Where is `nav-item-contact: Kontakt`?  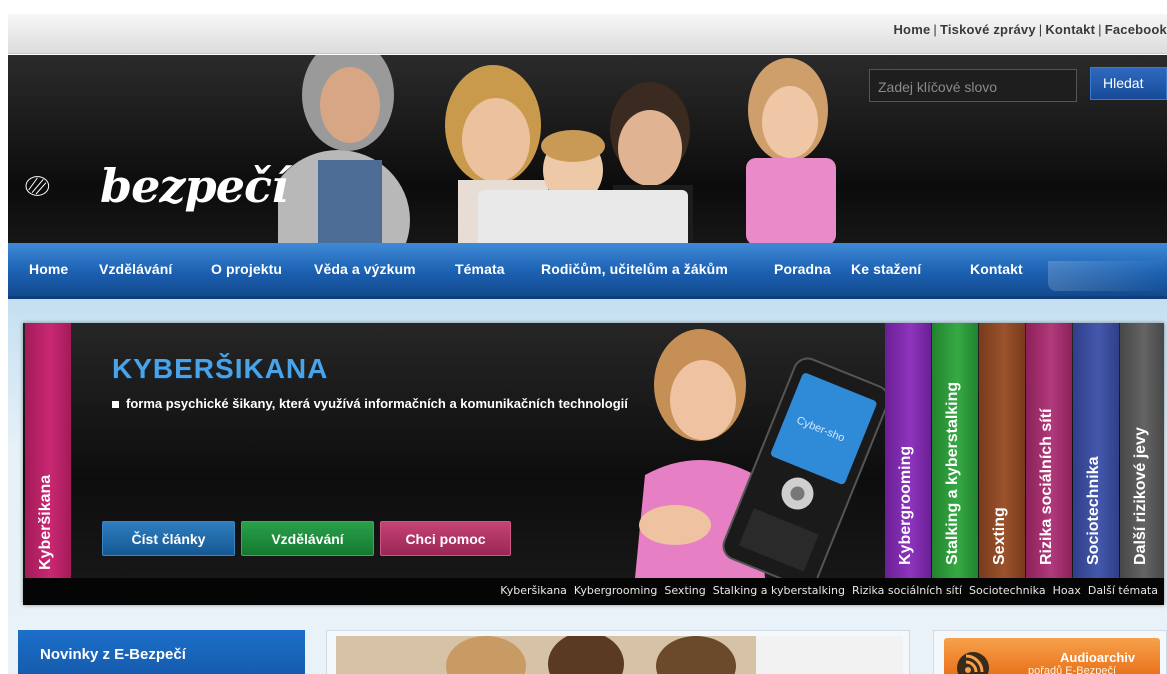
nav-item-contact: Kontakt is located at coordinates (996, 269).